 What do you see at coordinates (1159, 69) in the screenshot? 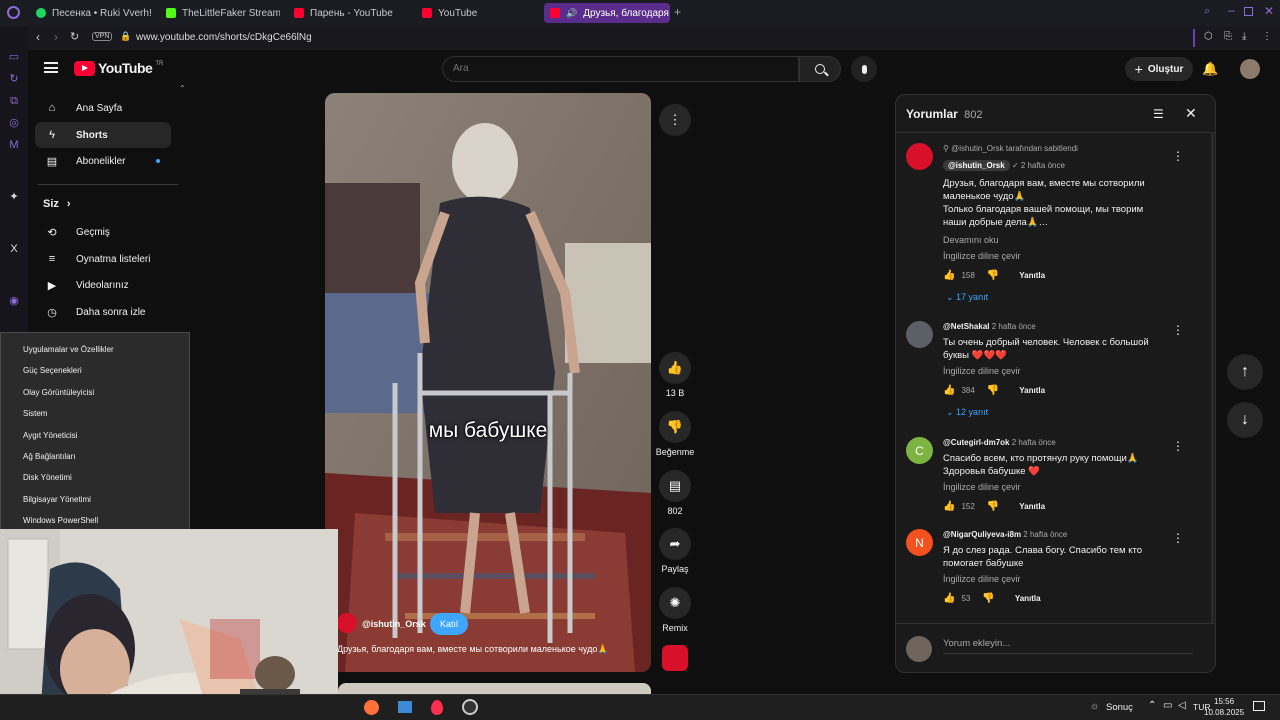
I see `create-button: + Oluştur` at bounding box center [1159, 69].